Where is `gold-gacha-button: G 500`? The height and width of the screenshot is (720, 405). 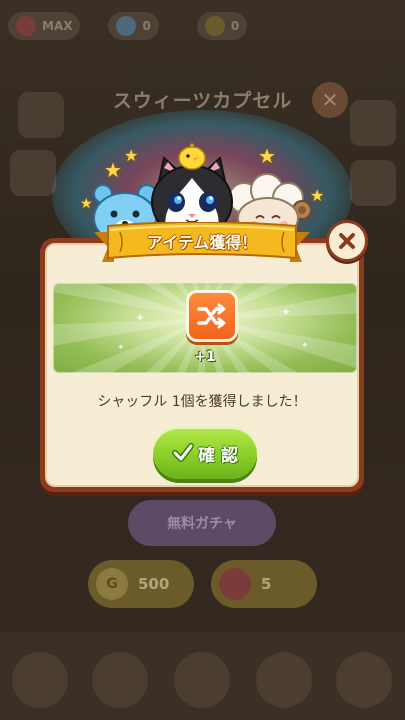 gold-gacha-button: G 500 is located at coordinates (141, 584).